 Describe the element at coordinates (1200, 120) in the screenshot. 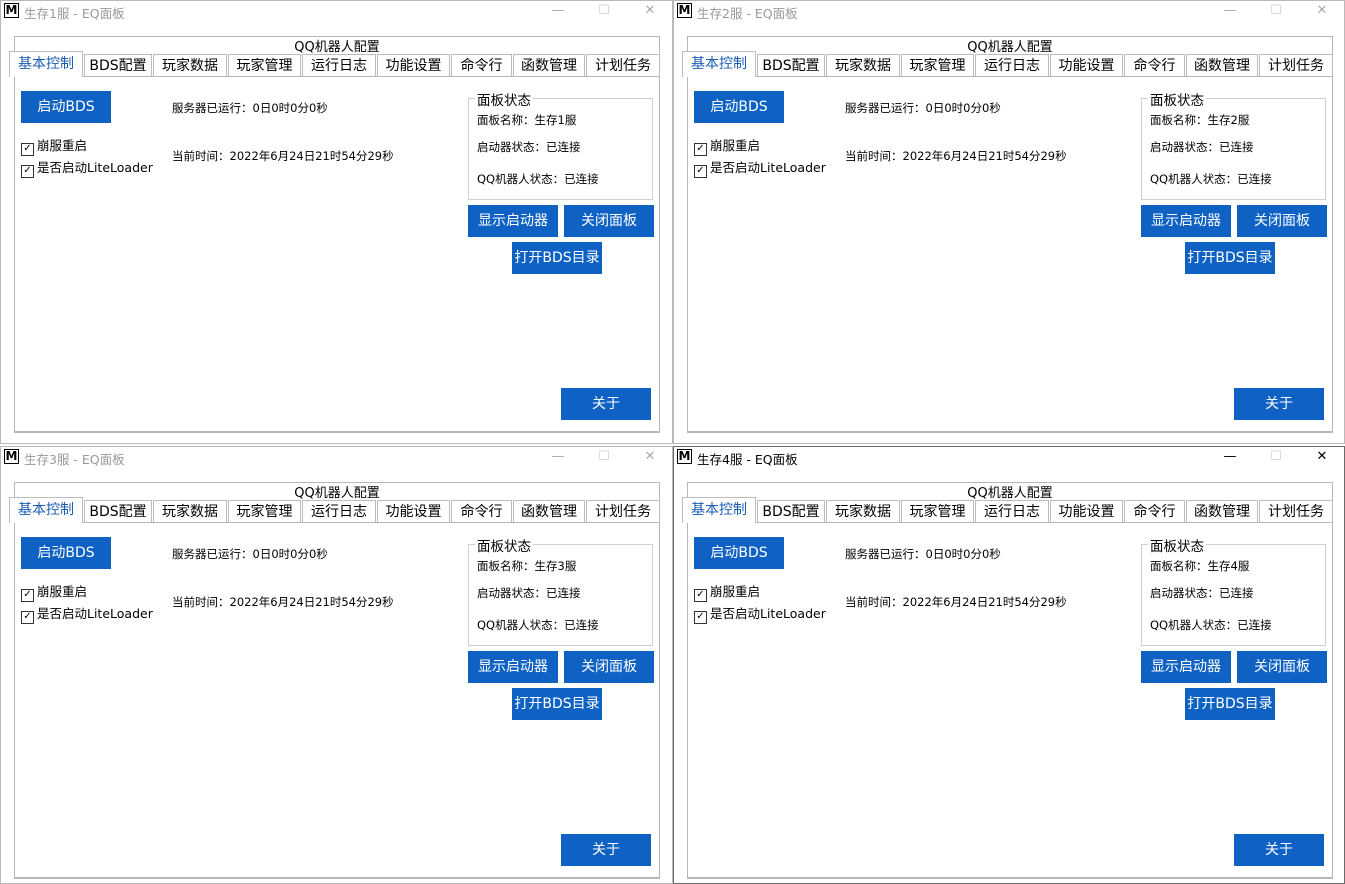

I see `panel-name-text: 面板名称：生存2服` at that location.